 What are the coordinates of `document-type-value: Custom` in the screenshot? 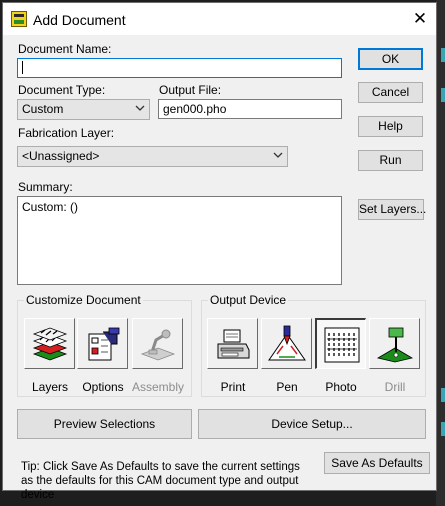 It's located at (43, 109).